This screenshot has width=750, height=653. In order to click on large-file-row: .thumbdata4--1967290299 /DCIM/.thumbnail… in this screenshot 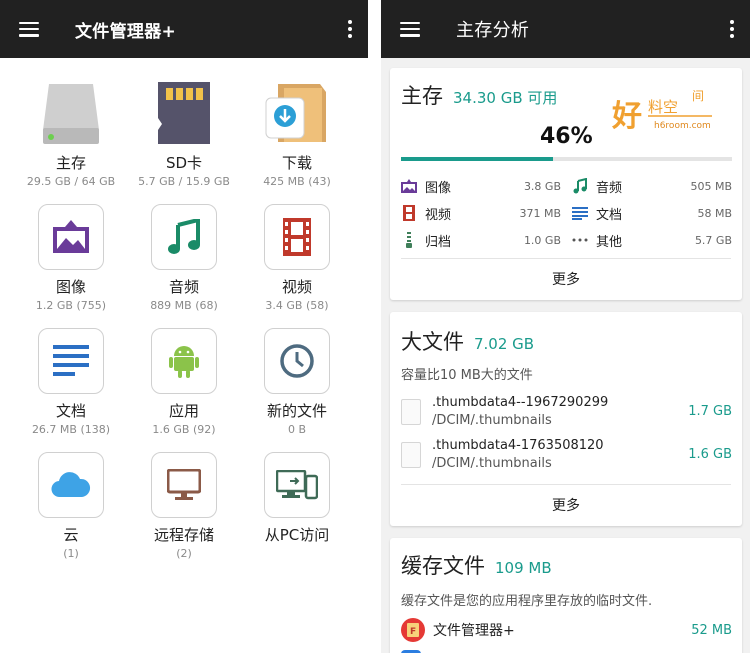, I will do `click(566, 411)`.